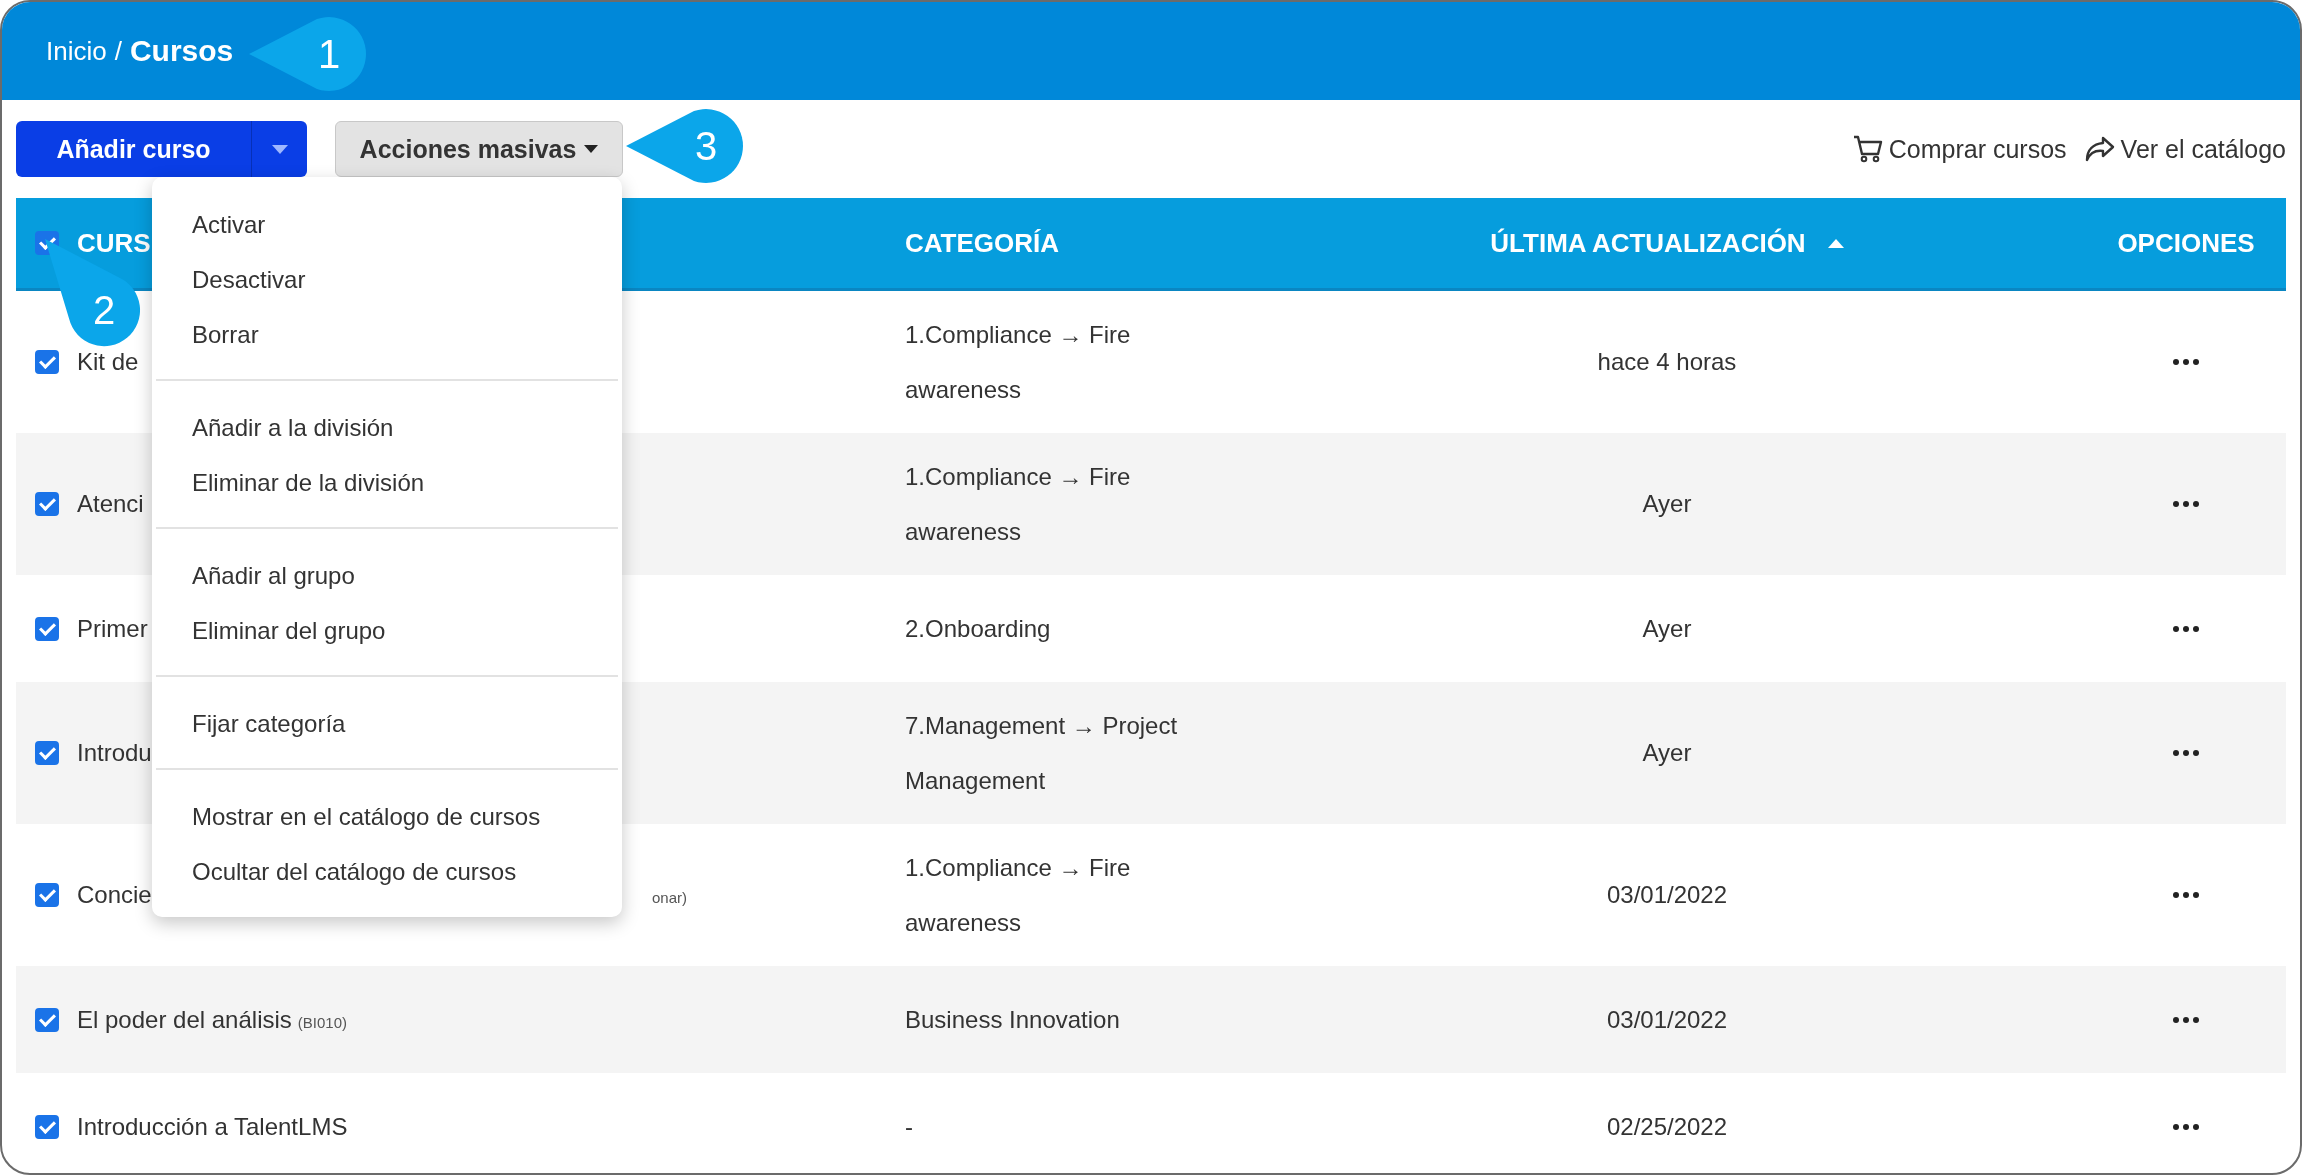  I want to click on course-name: Kit de, so click(108, 362).